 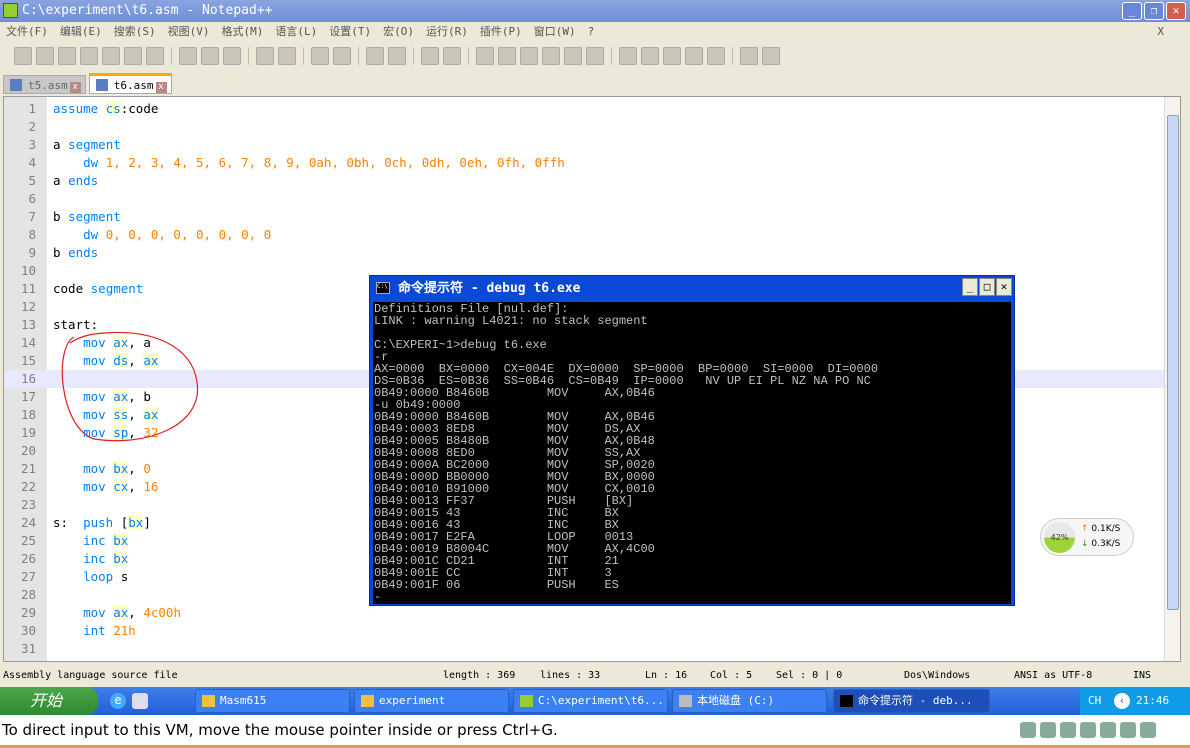 What do you see at coordinates (135, 32) in the screenshot?
I see `menu-item: 搜索(S)` at bounding box center [135, 32].